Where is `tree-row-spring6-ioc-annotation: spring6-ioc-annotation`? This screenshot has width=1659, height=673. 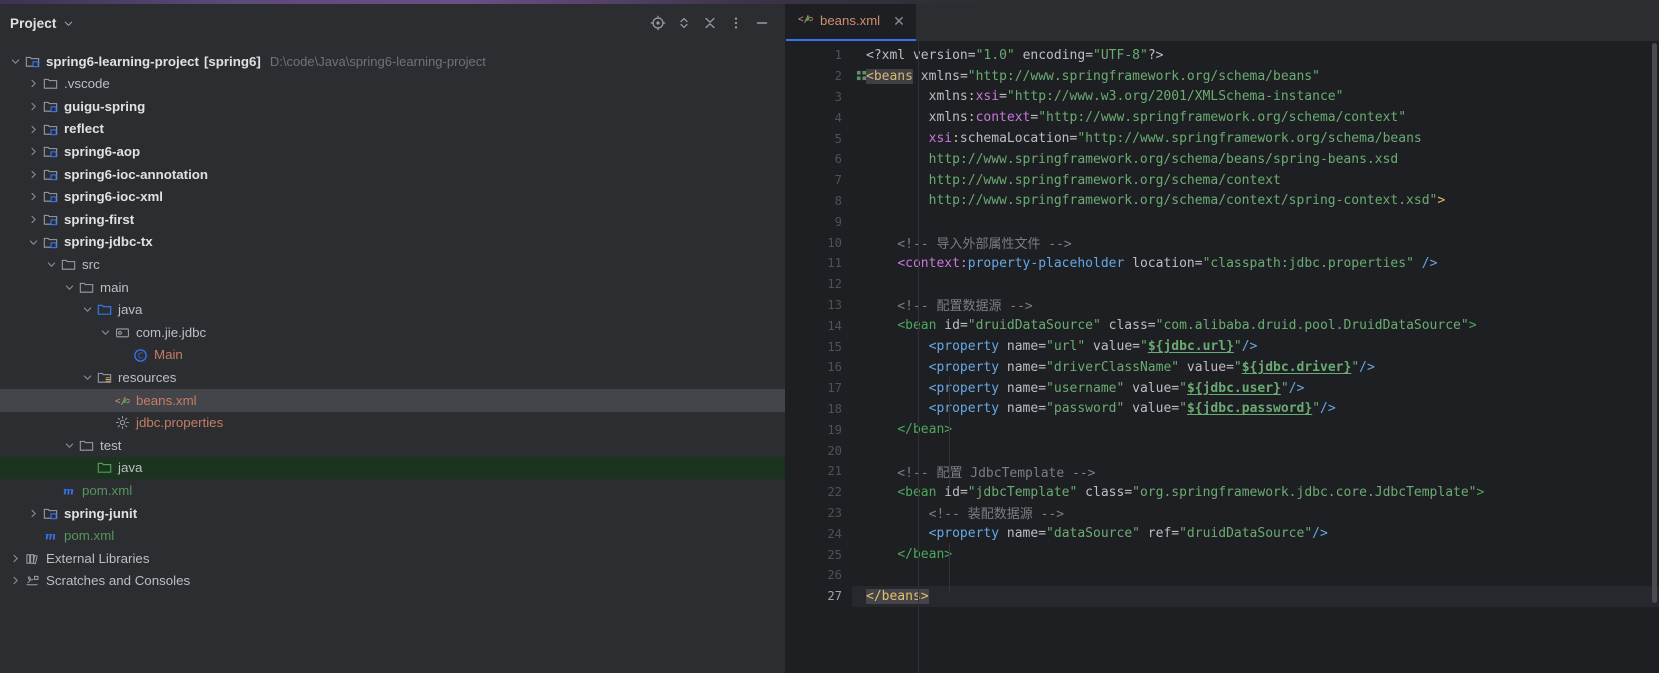 tree-row-spring6-ioc-annotation: spring6-ioc-annotation is located at coordinates (392, 174).